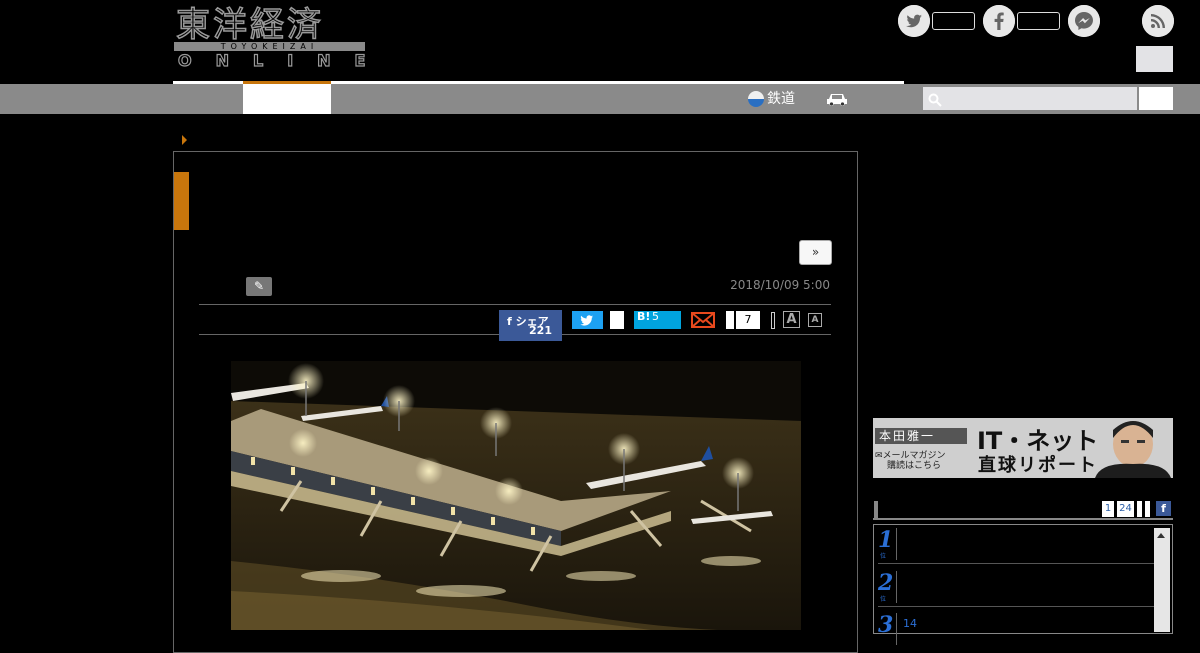  What do you see at coordinates (773, 320) in the screenshot?
I see `font-size-divider` at bounding box center [773, 320].